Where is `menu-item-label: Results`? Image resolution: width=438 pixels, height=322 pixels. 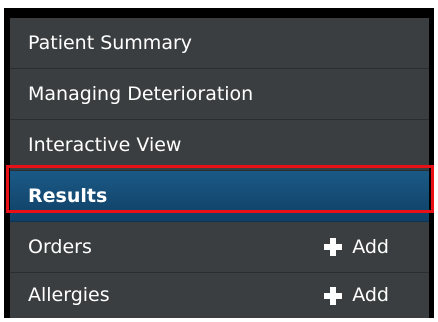 menu-item-label: Results is located at coordinates (68, 196).